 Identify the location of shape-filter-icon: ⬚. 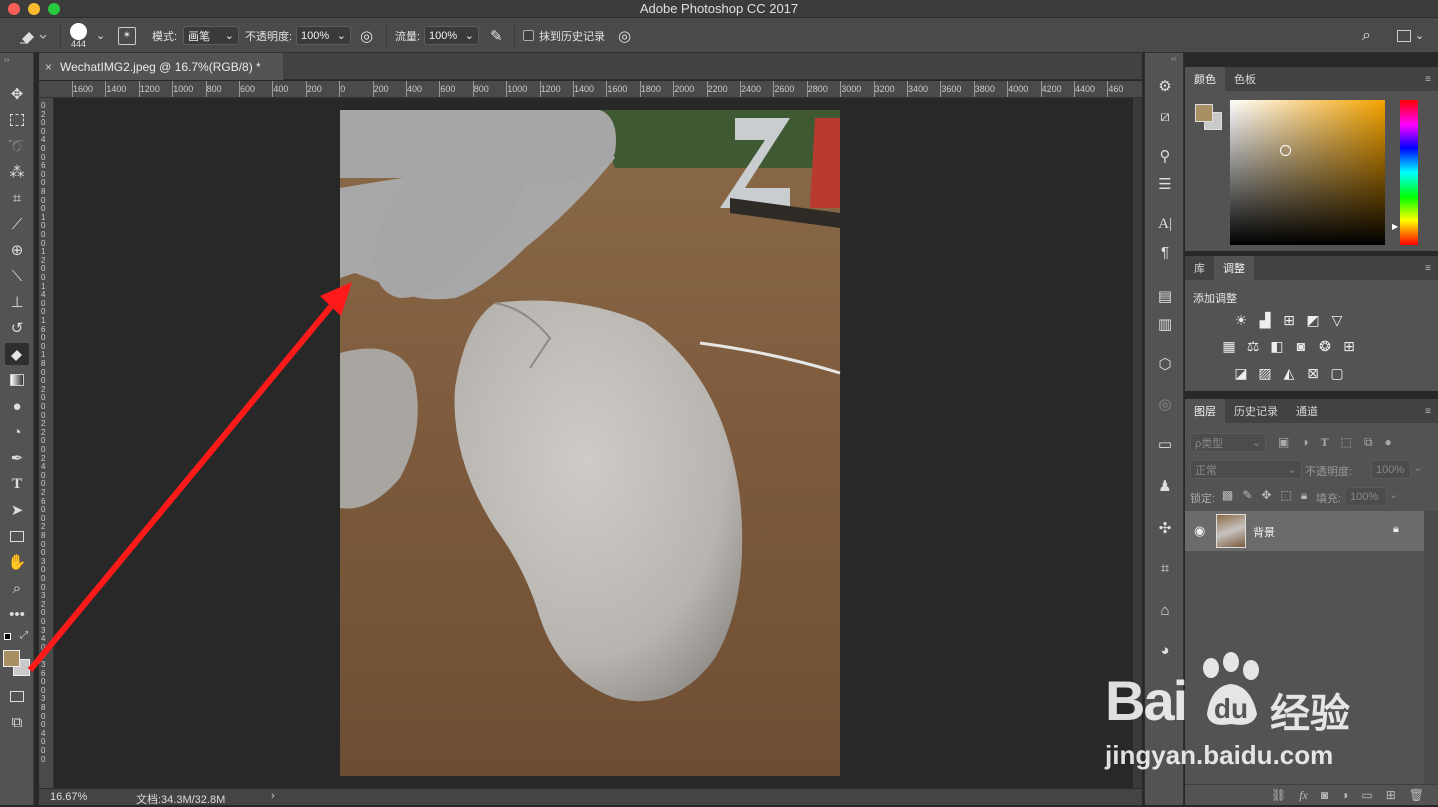
(1346, 442).